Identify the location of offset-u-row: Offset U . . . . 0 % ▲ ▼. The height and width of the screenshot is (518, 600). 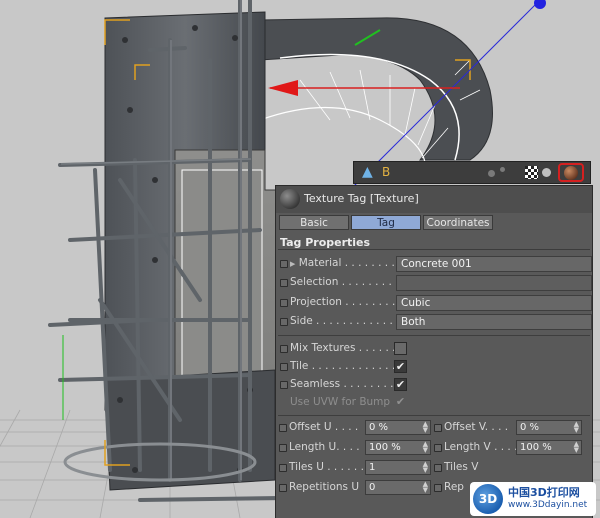
(355, 428).